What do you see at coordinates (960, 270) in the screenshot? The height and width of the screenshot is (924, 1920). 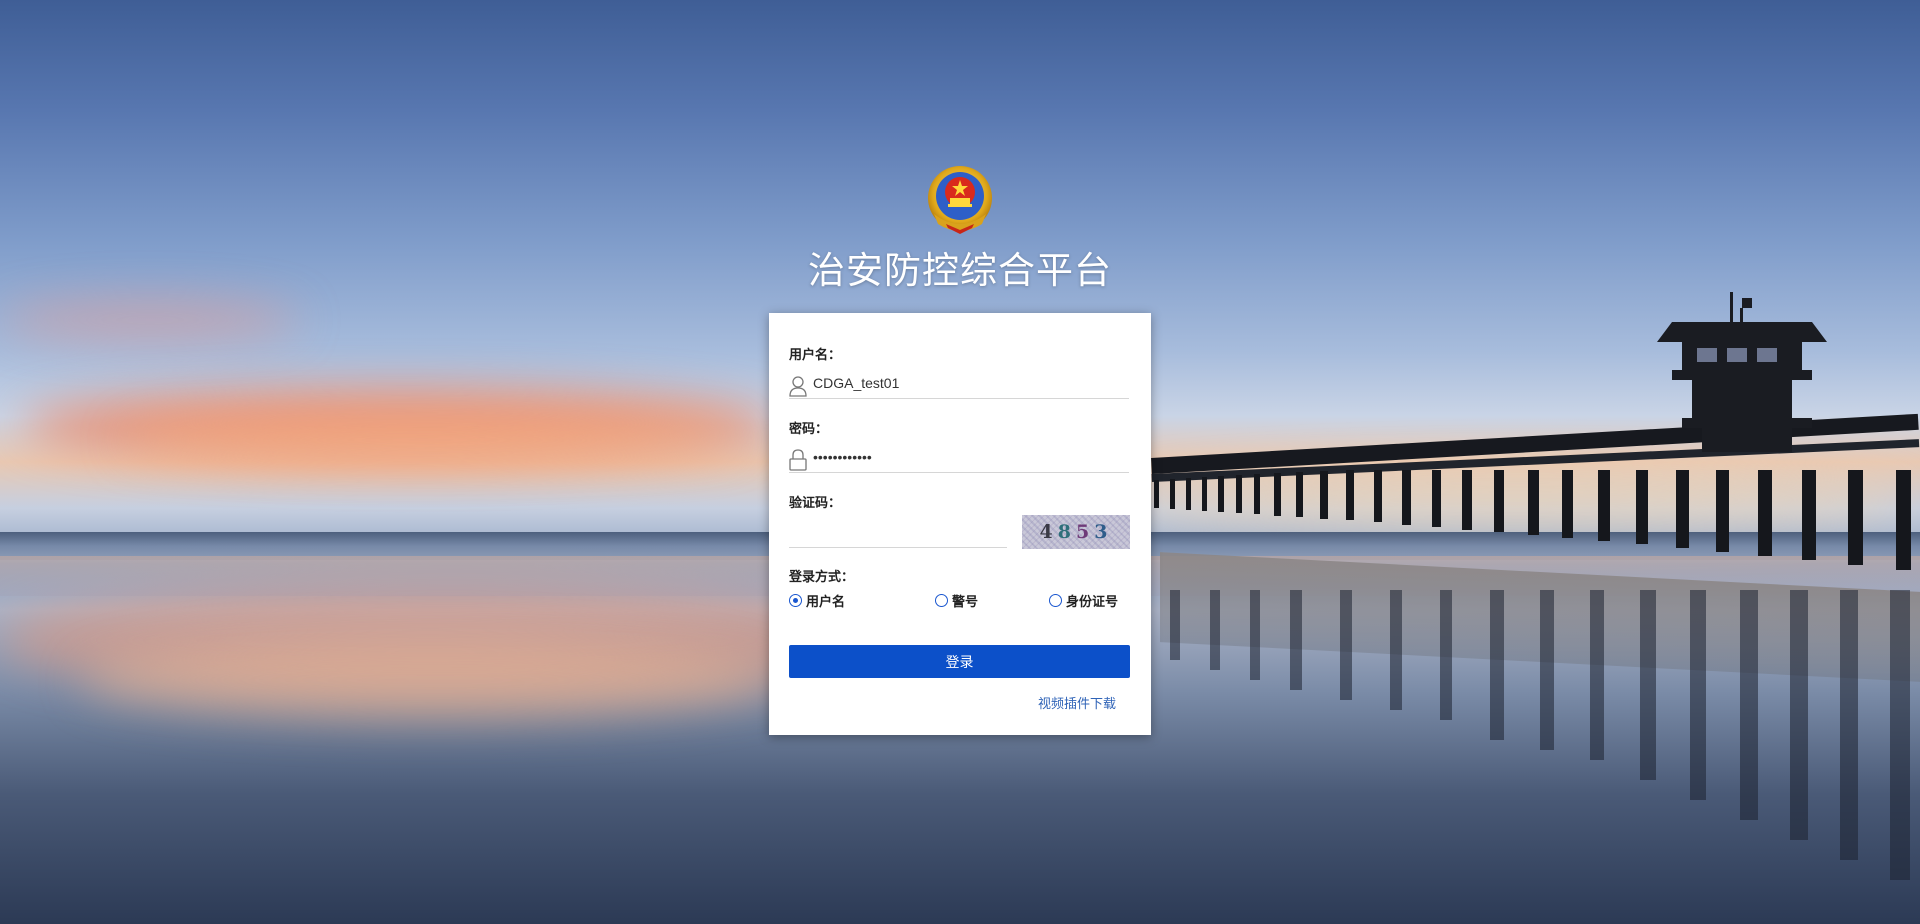 I see `page-title: 治安防控综合平台` at bounding box center [960, 270].